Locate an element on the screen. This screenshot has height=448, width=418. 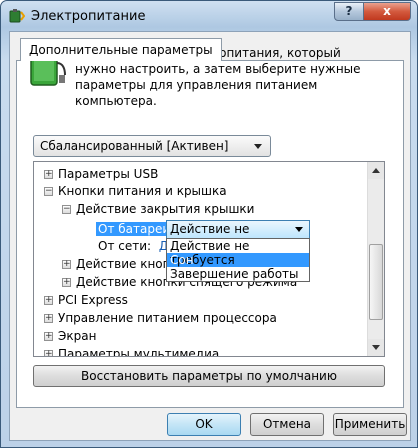
restore-defaults-button: Восстановить параметры по умолчанию is located at coordinates (209, 376).